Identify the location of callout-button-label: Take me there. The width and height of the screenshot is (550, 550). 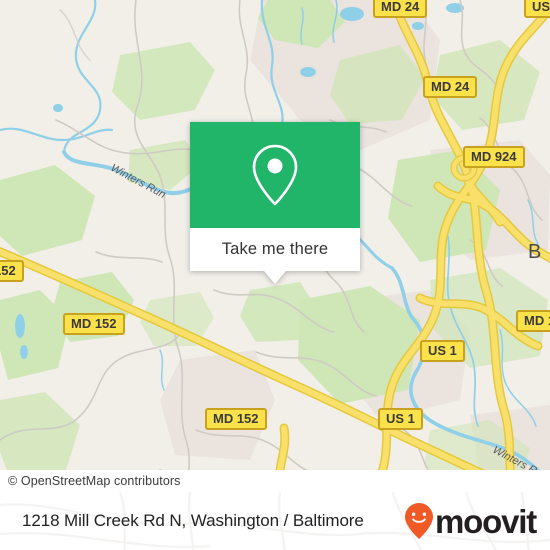
(275, 249).